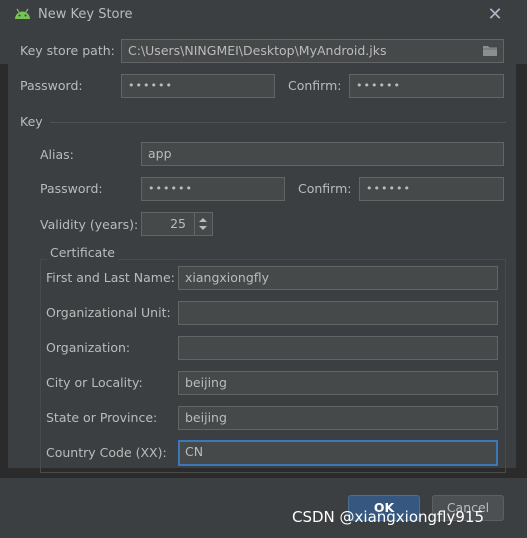  Describe the element at coordinates (495, 15) in the screenshot. I see `close-icon: ✕` at that location.